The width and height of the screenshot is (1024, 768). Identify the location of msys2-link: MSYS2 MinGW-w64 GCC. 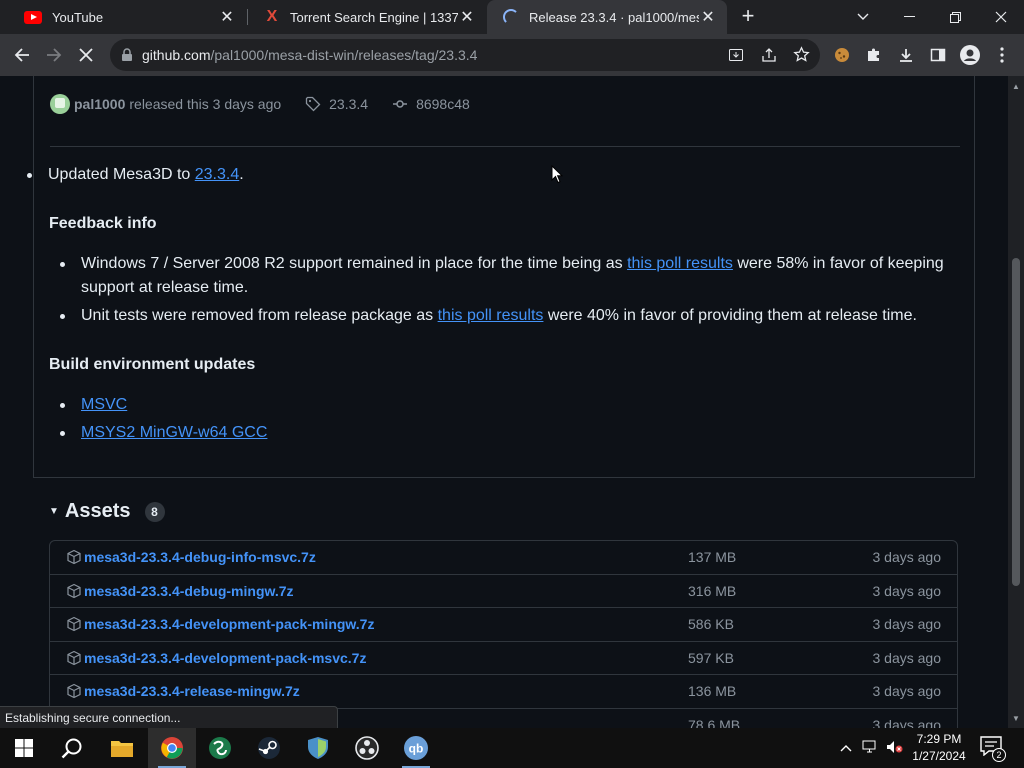
(174, 432).